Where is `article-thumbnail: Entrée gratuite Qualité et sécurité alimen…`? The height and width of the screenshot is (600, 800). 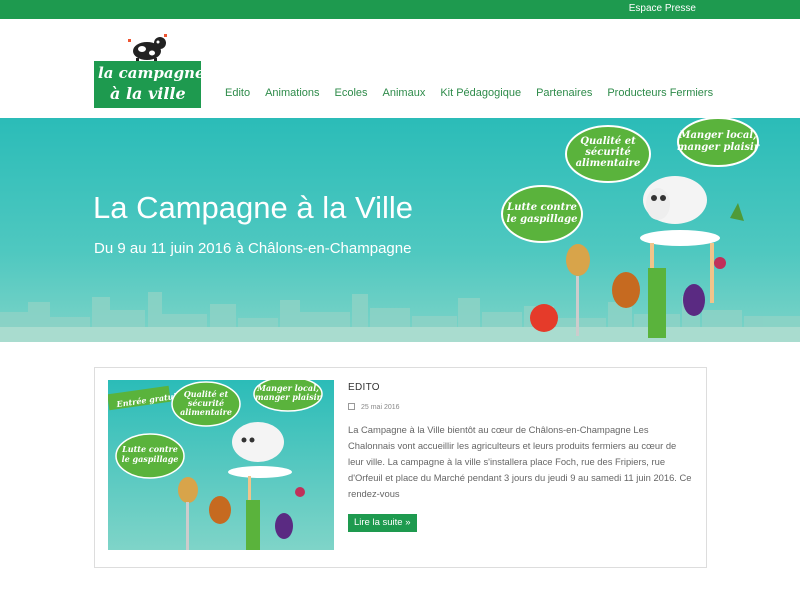
article-thumbnail: Entrée gratuite Qualité et sécurité alimen… is located at coordinates (221, 465).